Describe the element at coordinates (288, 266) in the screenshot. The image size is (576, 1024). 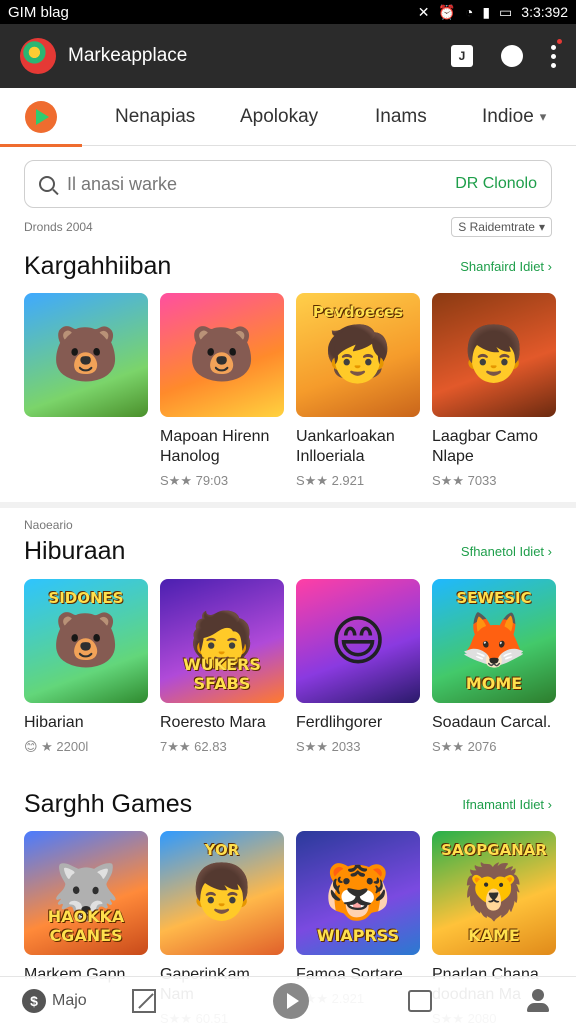
I see `section-header: Kargahhiiban Shanfaird Idiet ›` at that location.